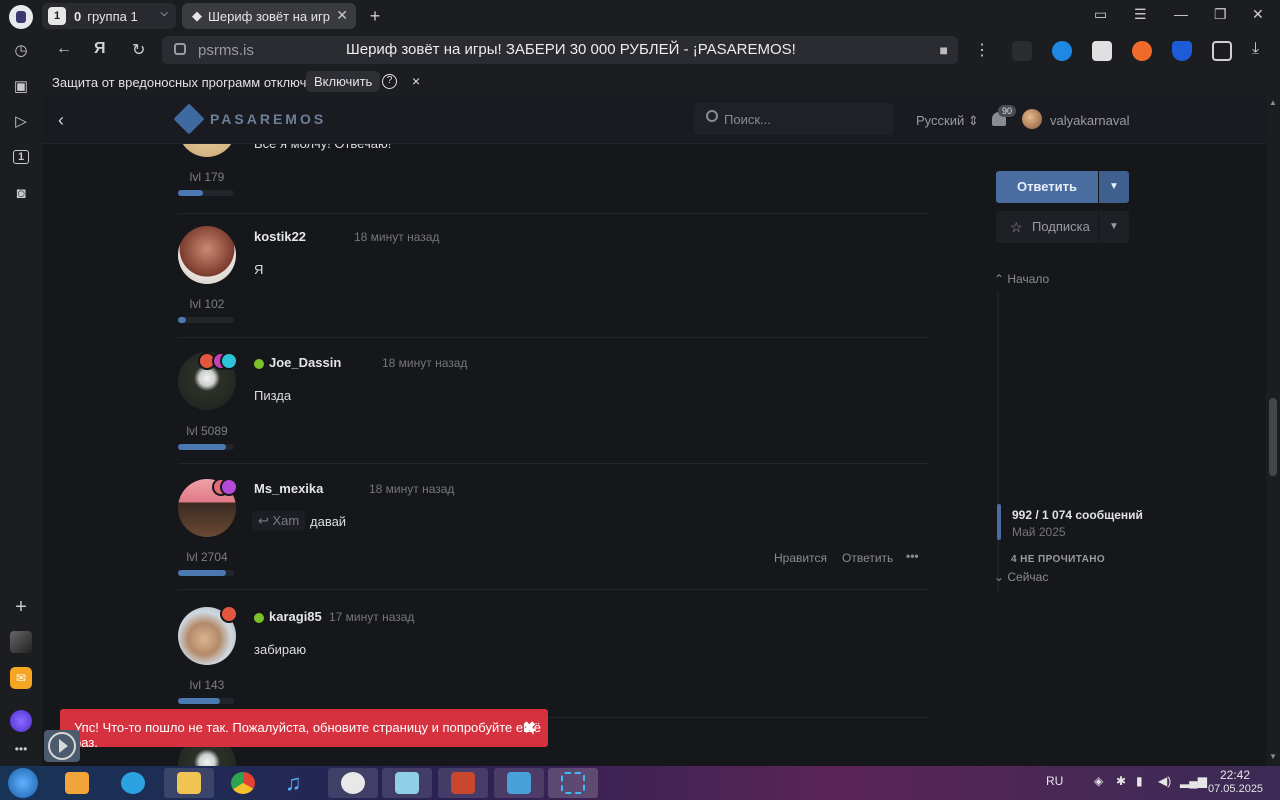 Image resolution: width=1280 pixels, height=800 pixels. I want to click on history-icon: ◷, so click(21, 50).